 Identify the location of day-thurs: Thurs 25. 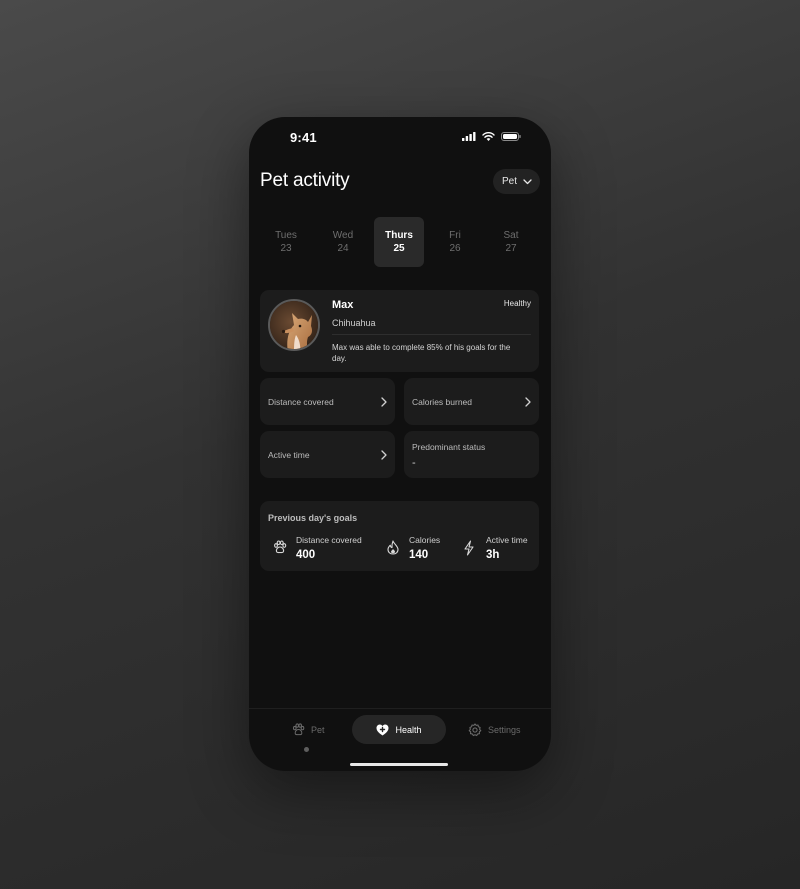
(399, 242).